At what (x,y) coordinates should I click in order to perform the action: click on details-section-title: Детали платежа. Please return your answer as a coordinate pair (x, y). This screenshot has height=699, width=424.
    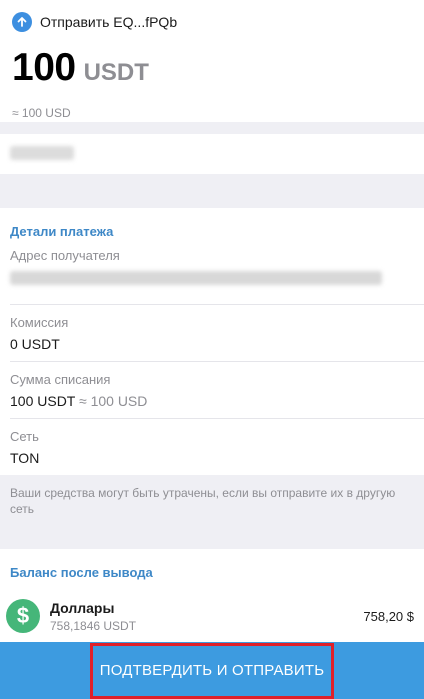
    Looking at the image, I should click on (62, 231).